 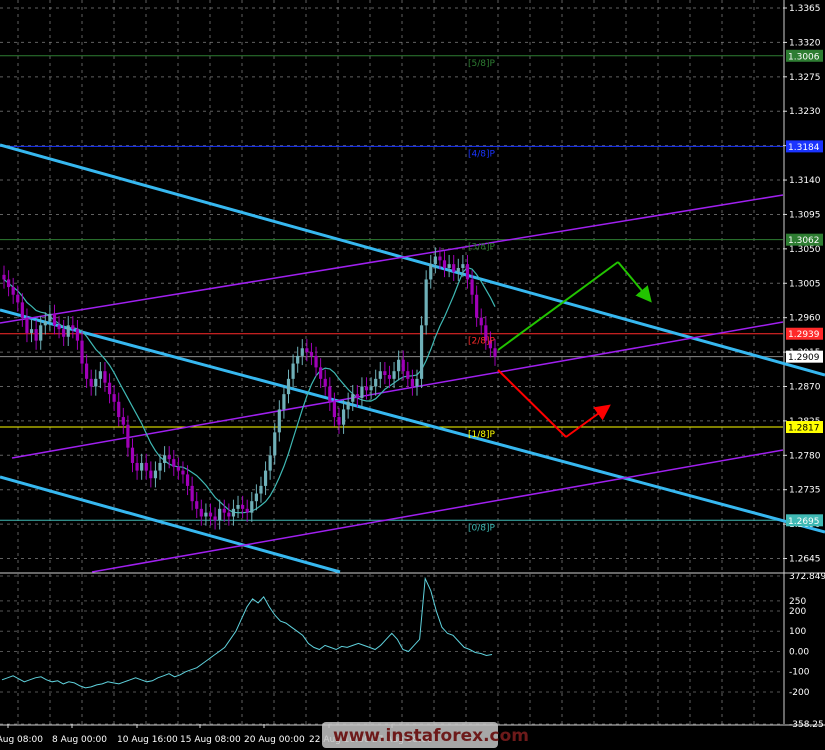 What do you see at coordinates (804, 57) in the screenshot?
I see `price-marker-label: 1.3006` at bounding box center [804, 57].